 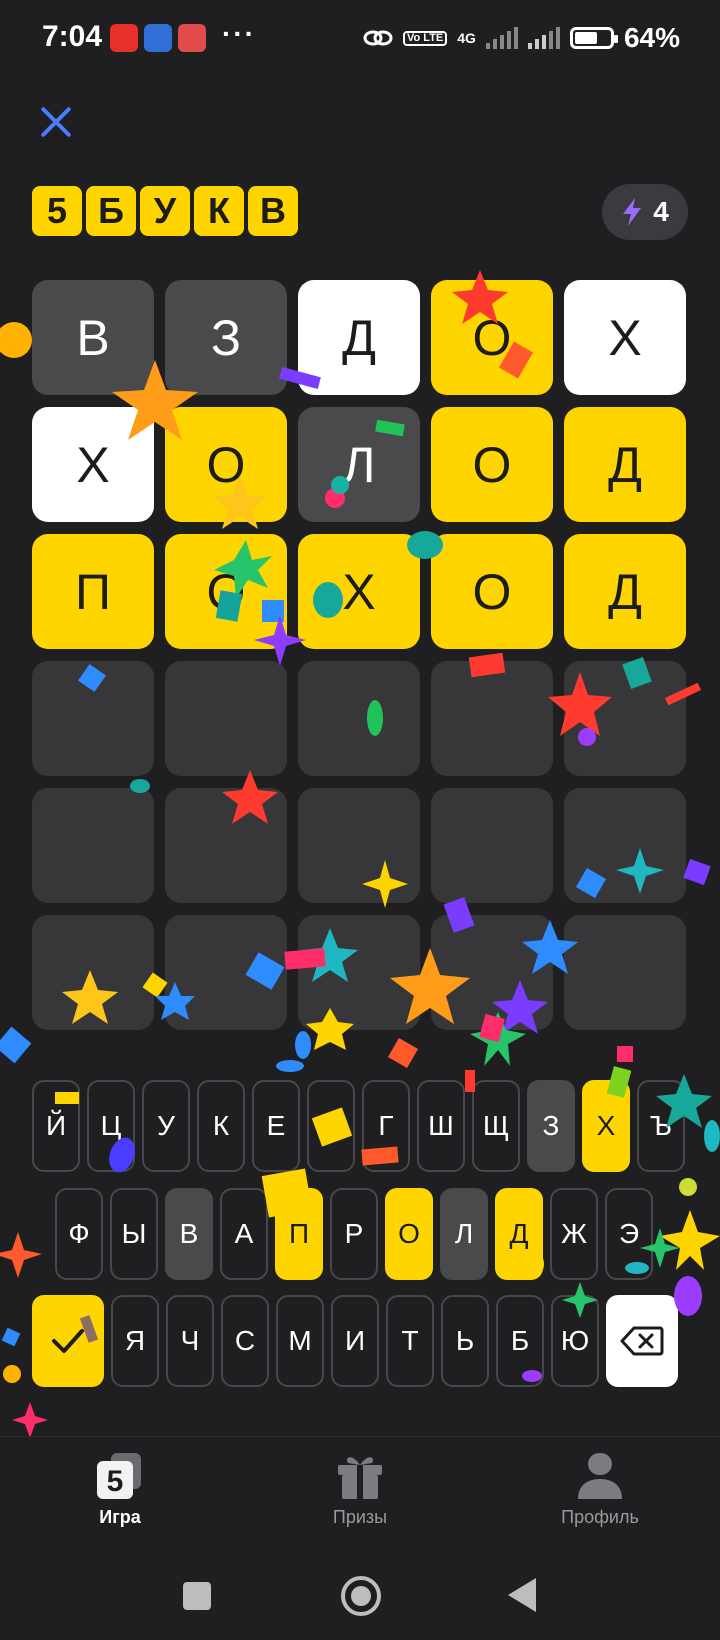 What do you see at coordinates (56, 122) in the screenshot?
I see `close-button` at bounding box center [56, 122].